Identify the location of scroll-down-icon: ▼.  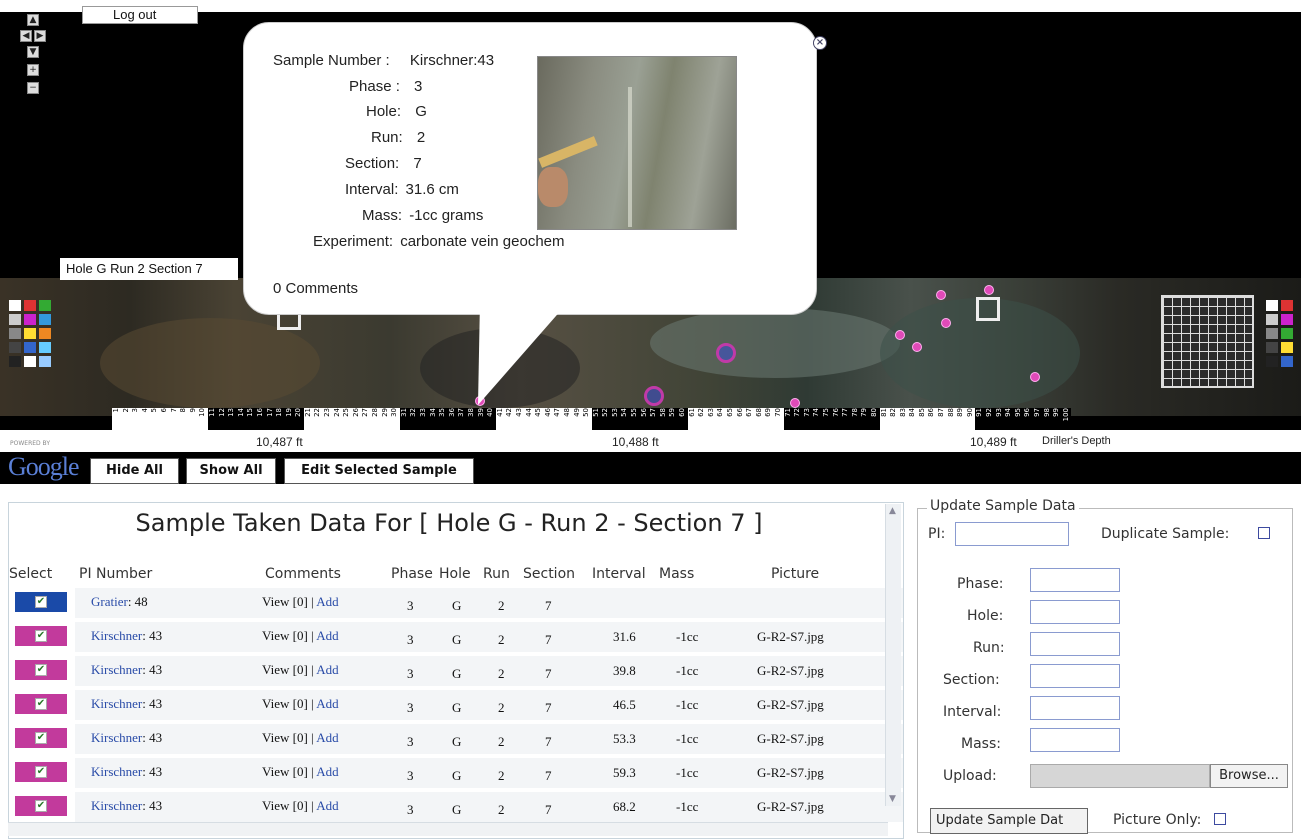
(892, 799).